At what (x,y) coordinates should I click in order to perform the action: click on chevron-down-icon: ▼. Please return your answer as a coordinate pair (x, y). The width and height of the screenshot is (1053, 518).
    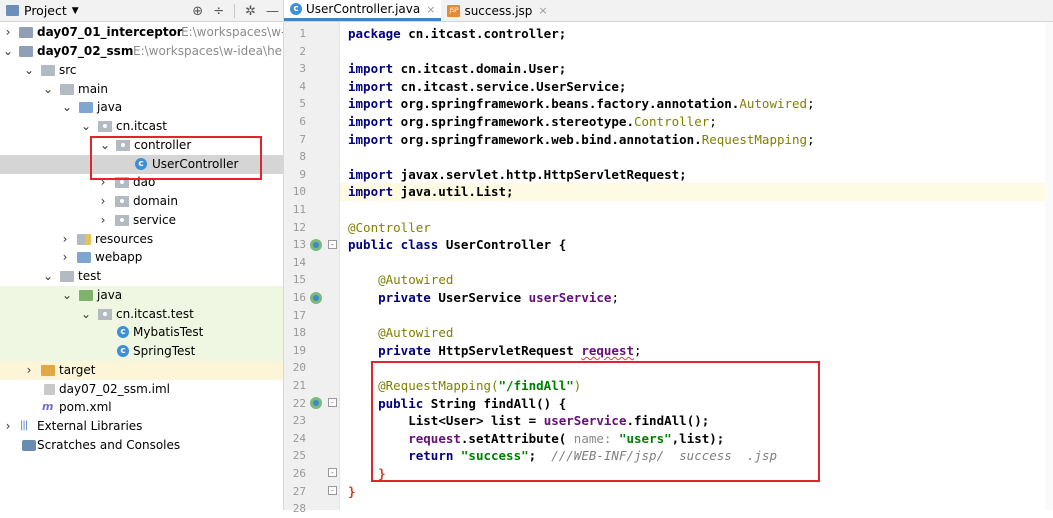
    Looking at the image, I should click on (75, 11).